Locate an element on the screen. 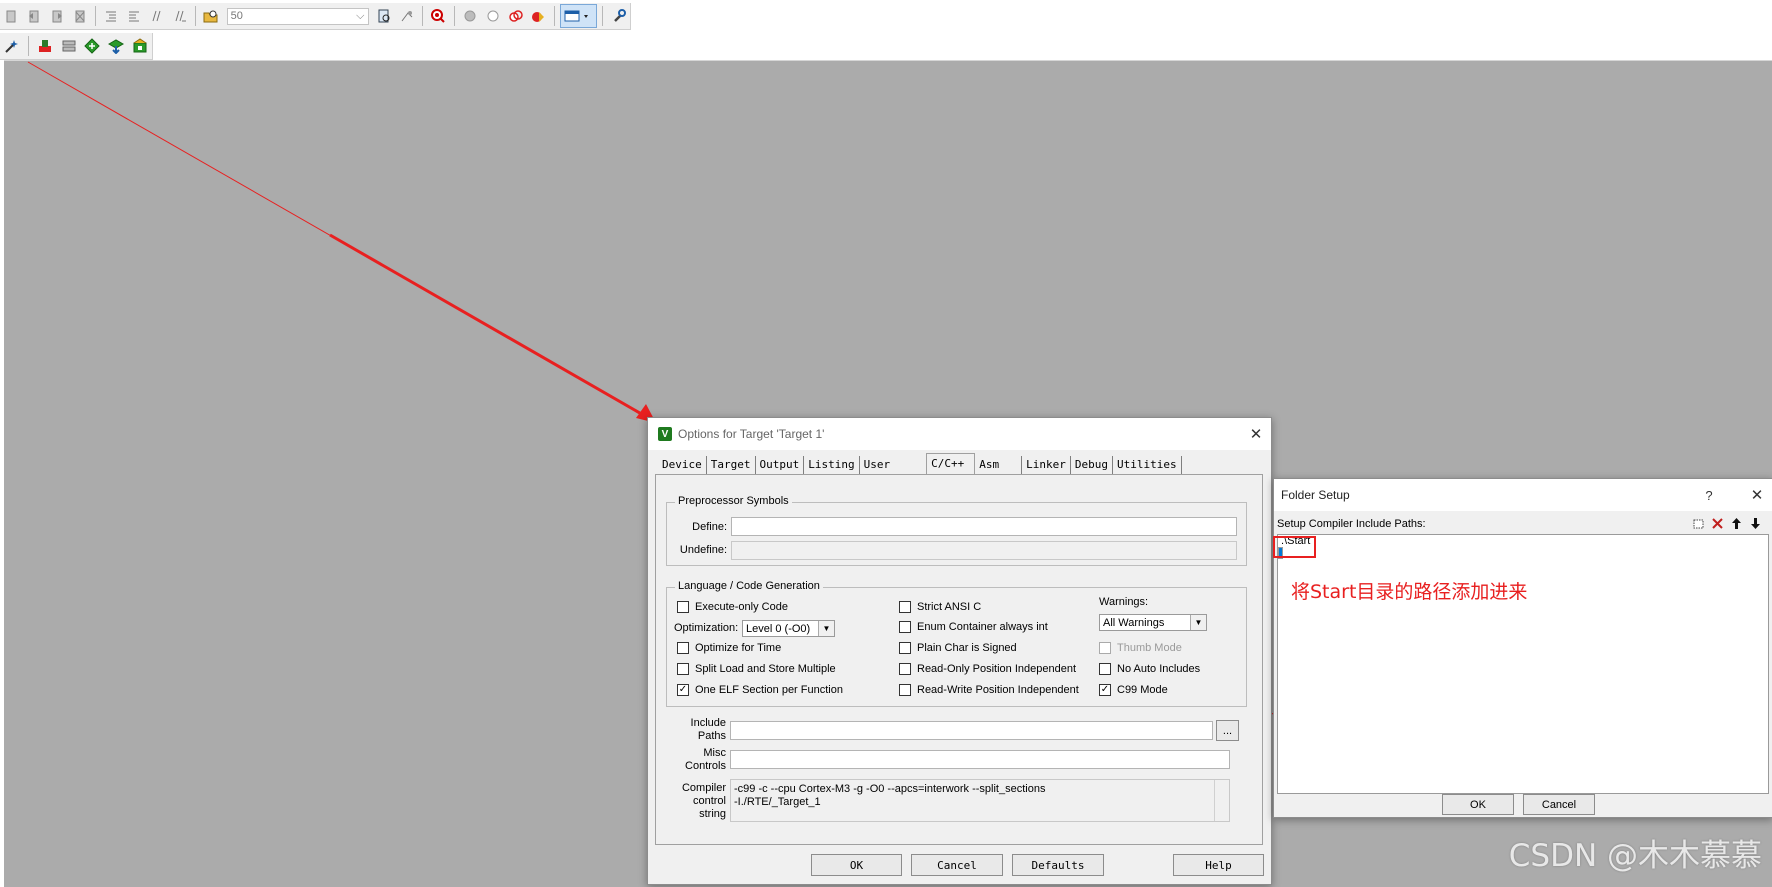 The image size is (1772, 887). warnings-select: All Warnings ▼ is located at coordinates (1153, 622).